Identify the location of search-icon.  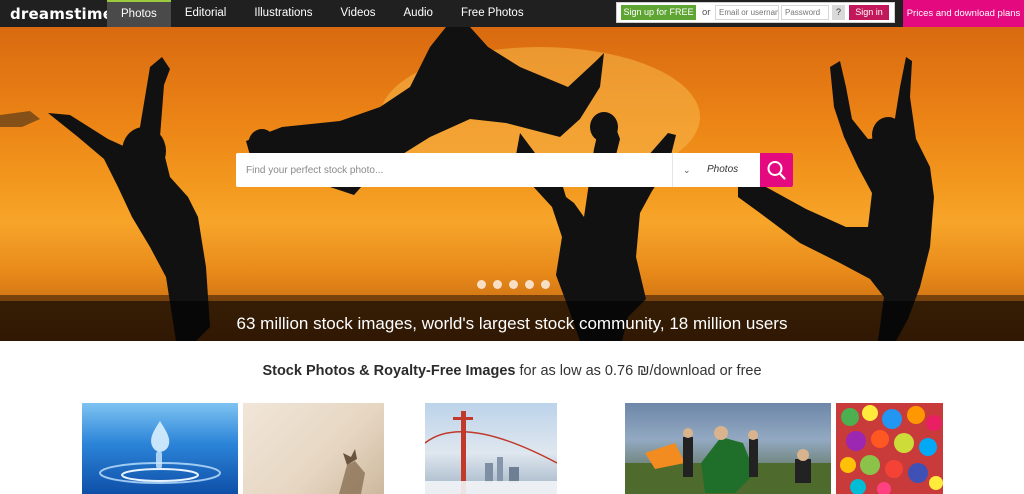
(776, 170).